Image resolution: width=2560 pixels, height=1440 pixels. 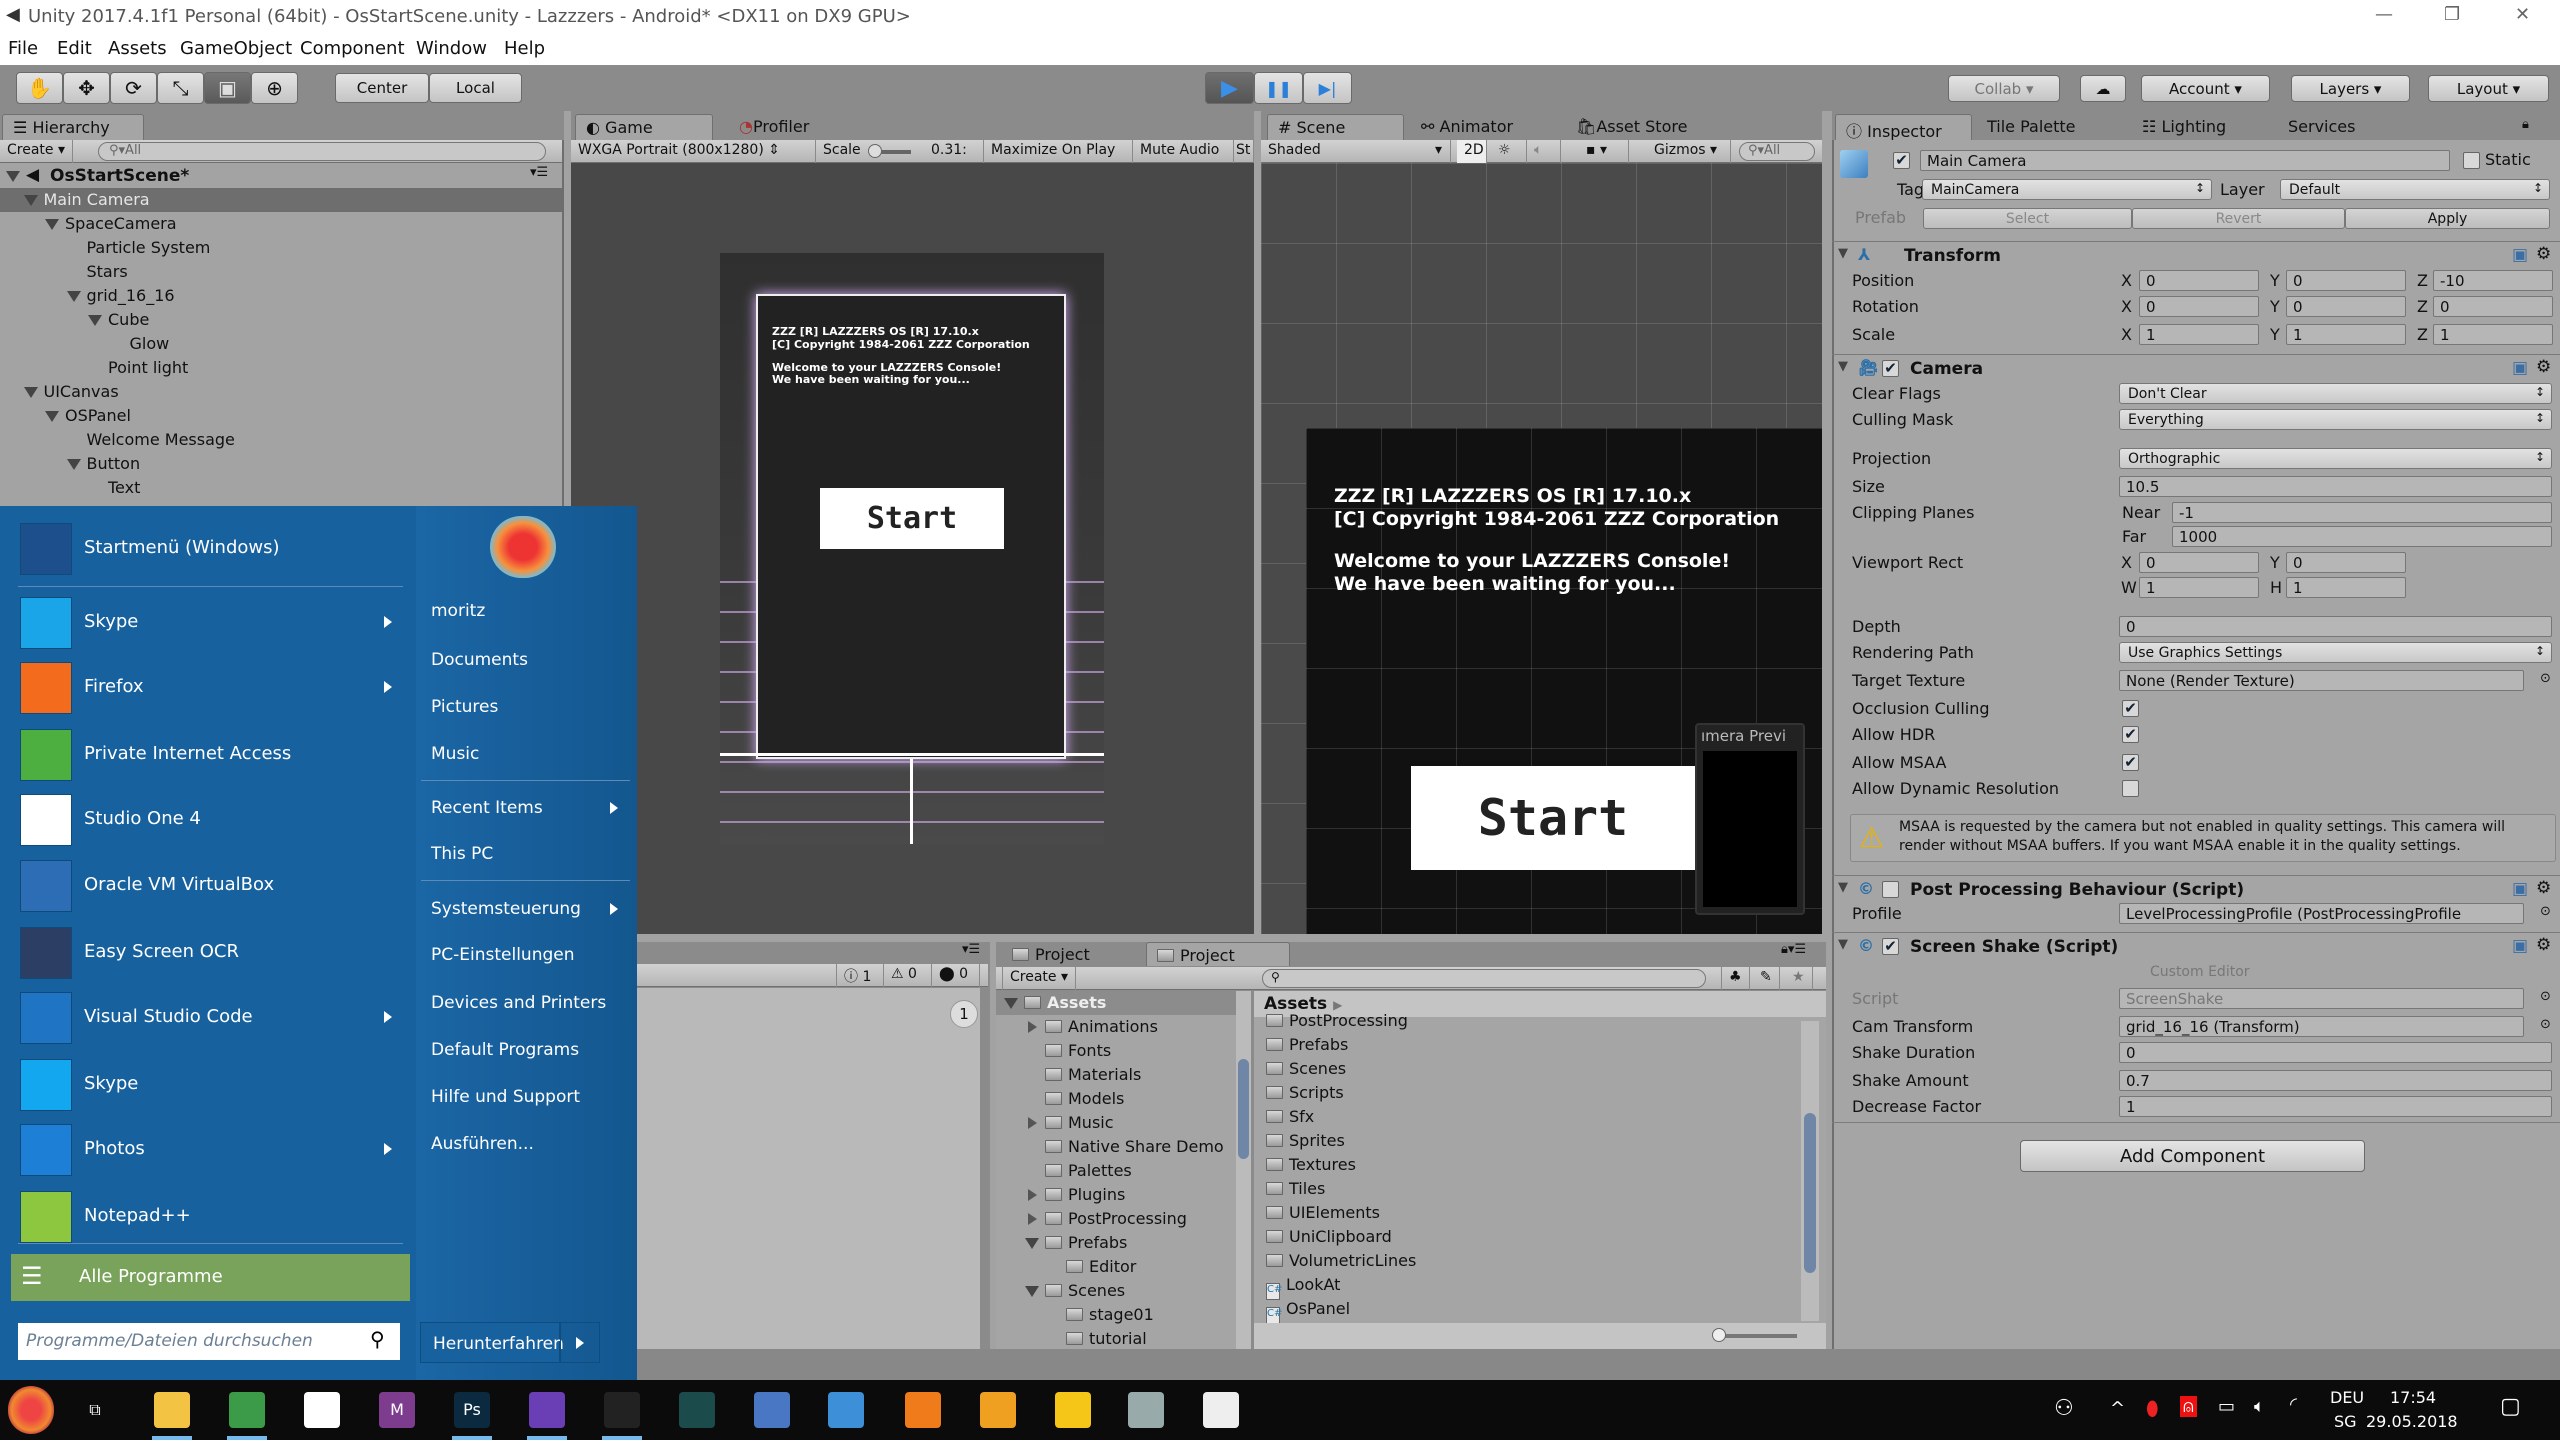 I want to click on camera-enabled-checkbox: ✔, so click(x=1890, y=368).